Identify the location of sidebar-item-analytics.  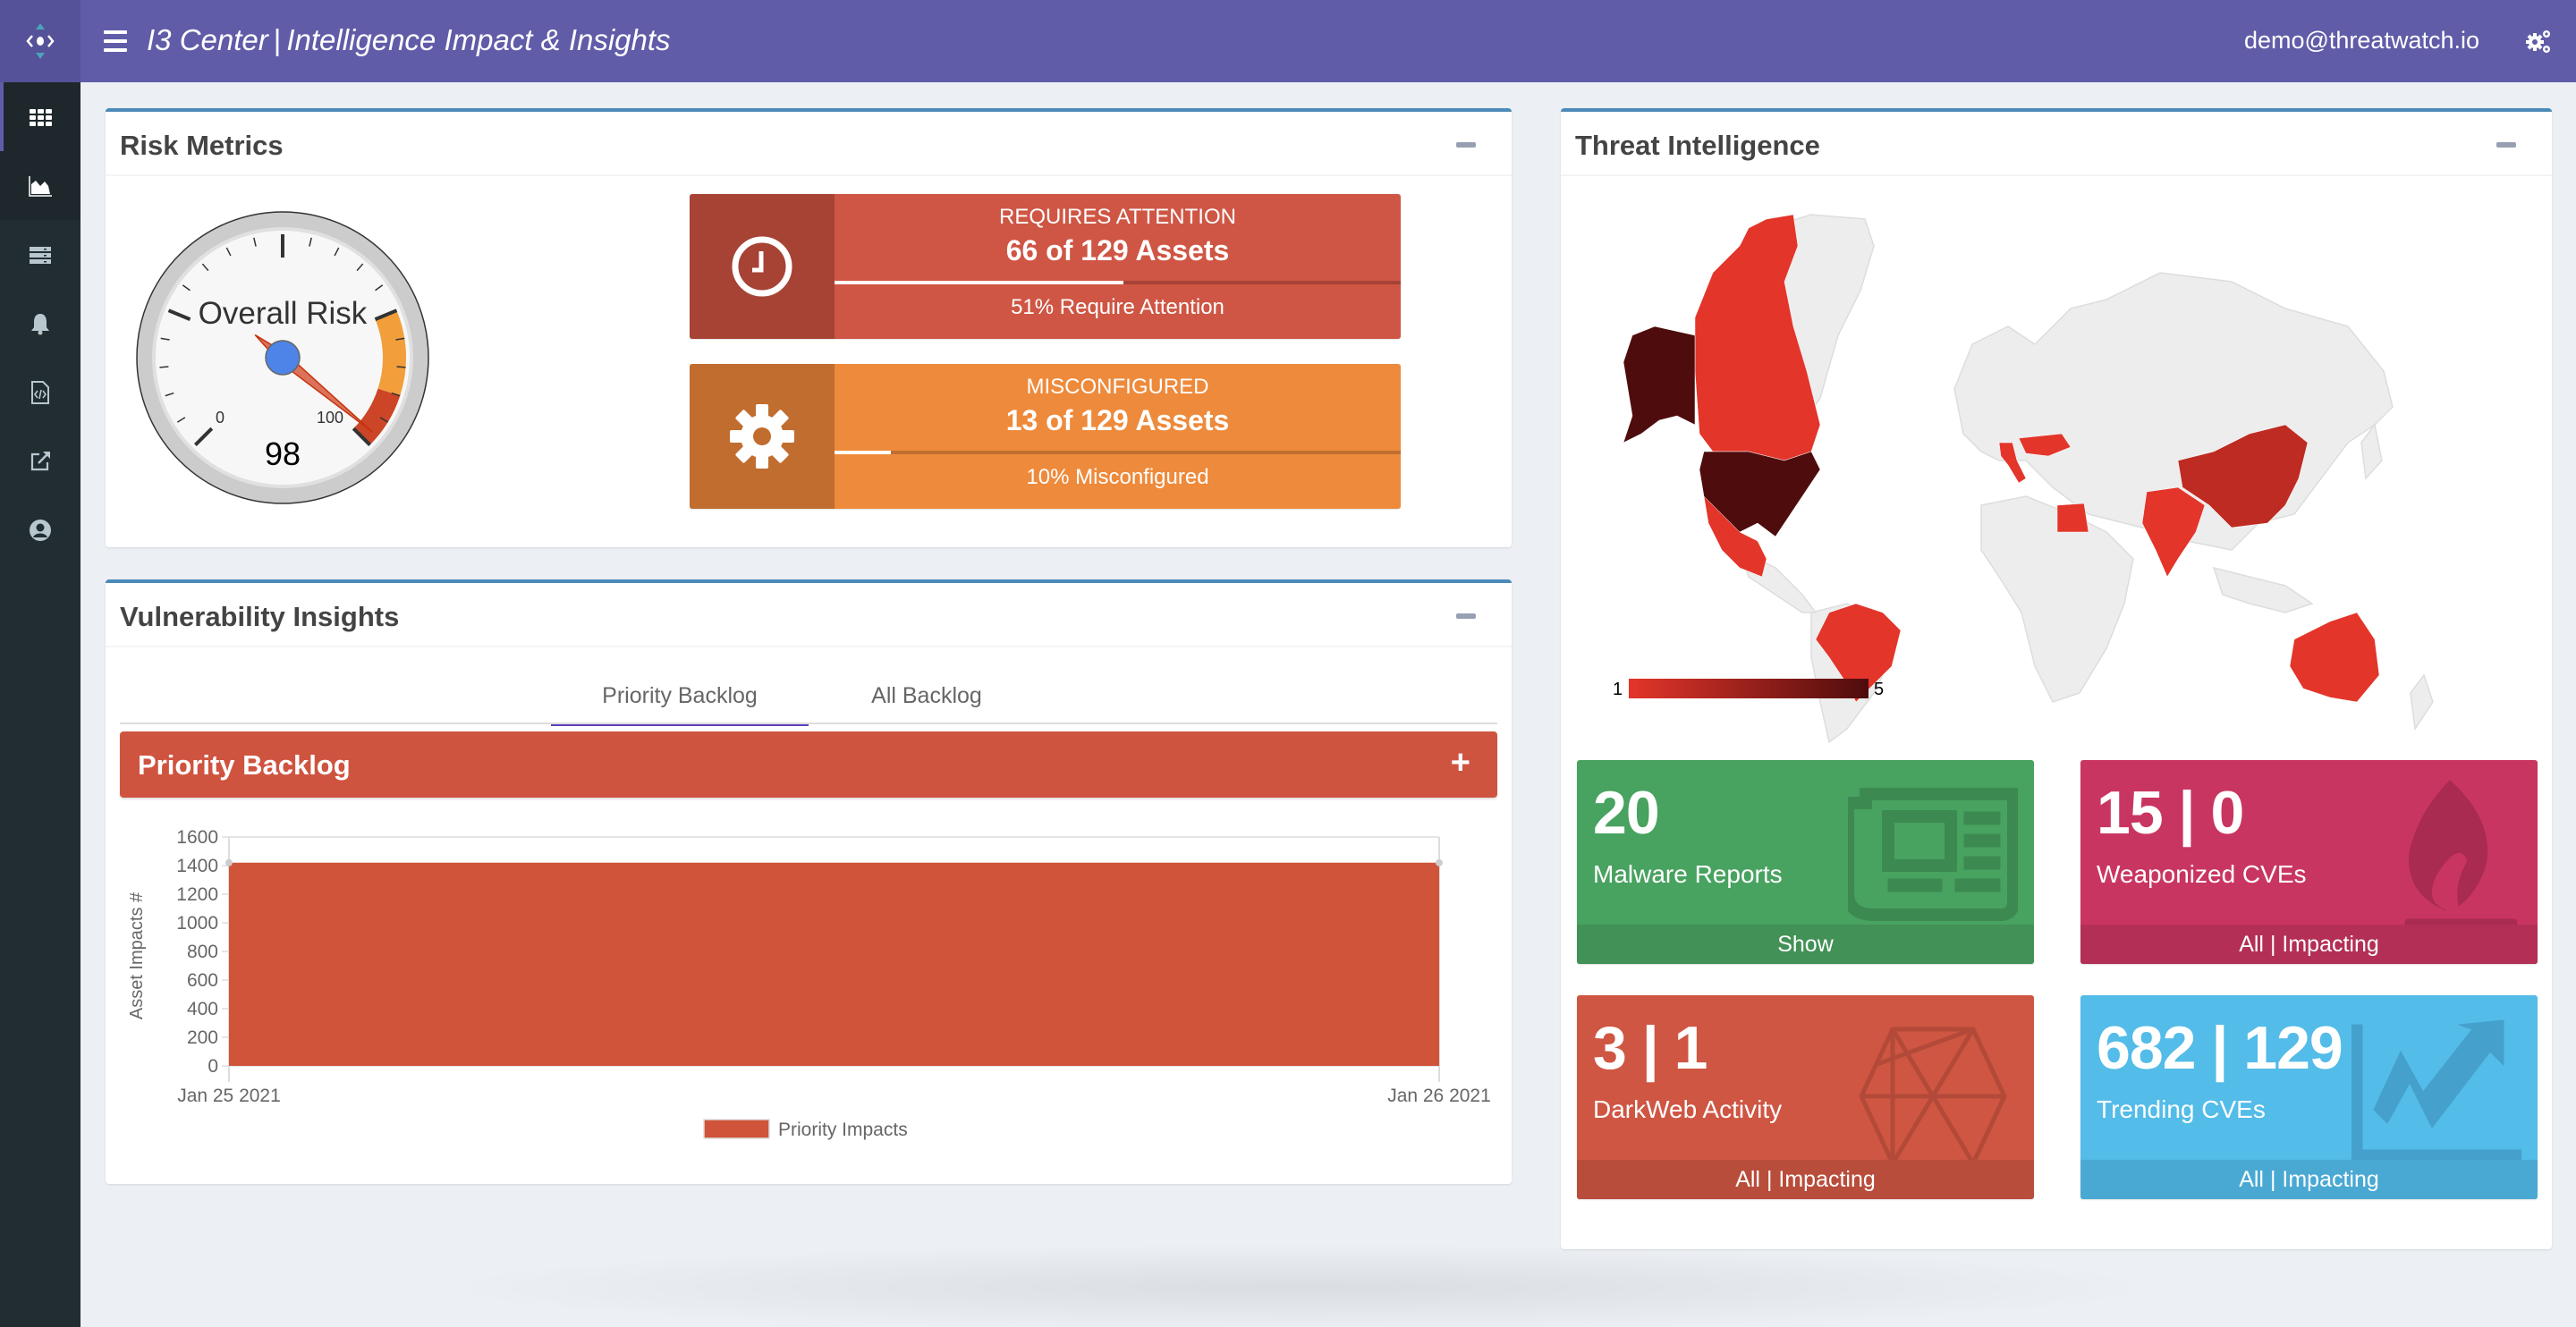
(40, 185).